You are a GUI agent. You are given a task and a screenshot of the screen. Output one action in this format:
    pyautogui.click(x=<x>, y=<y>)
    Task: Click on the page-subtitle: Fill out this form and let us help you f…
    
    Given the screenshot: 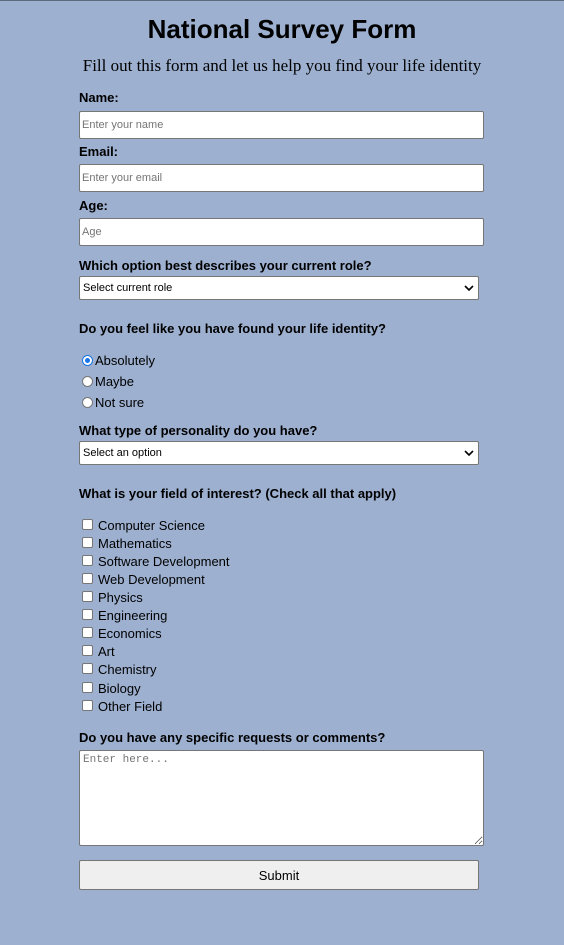 What is the action you would take?
    pyautogui.click(x=282, y=65)
    